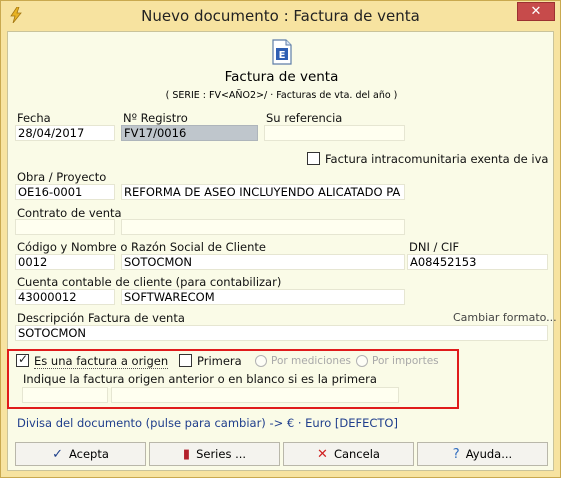 The image size is (561, 478). I want to click on factura-origen-label: Es una factura a origen, so click(101, 361).